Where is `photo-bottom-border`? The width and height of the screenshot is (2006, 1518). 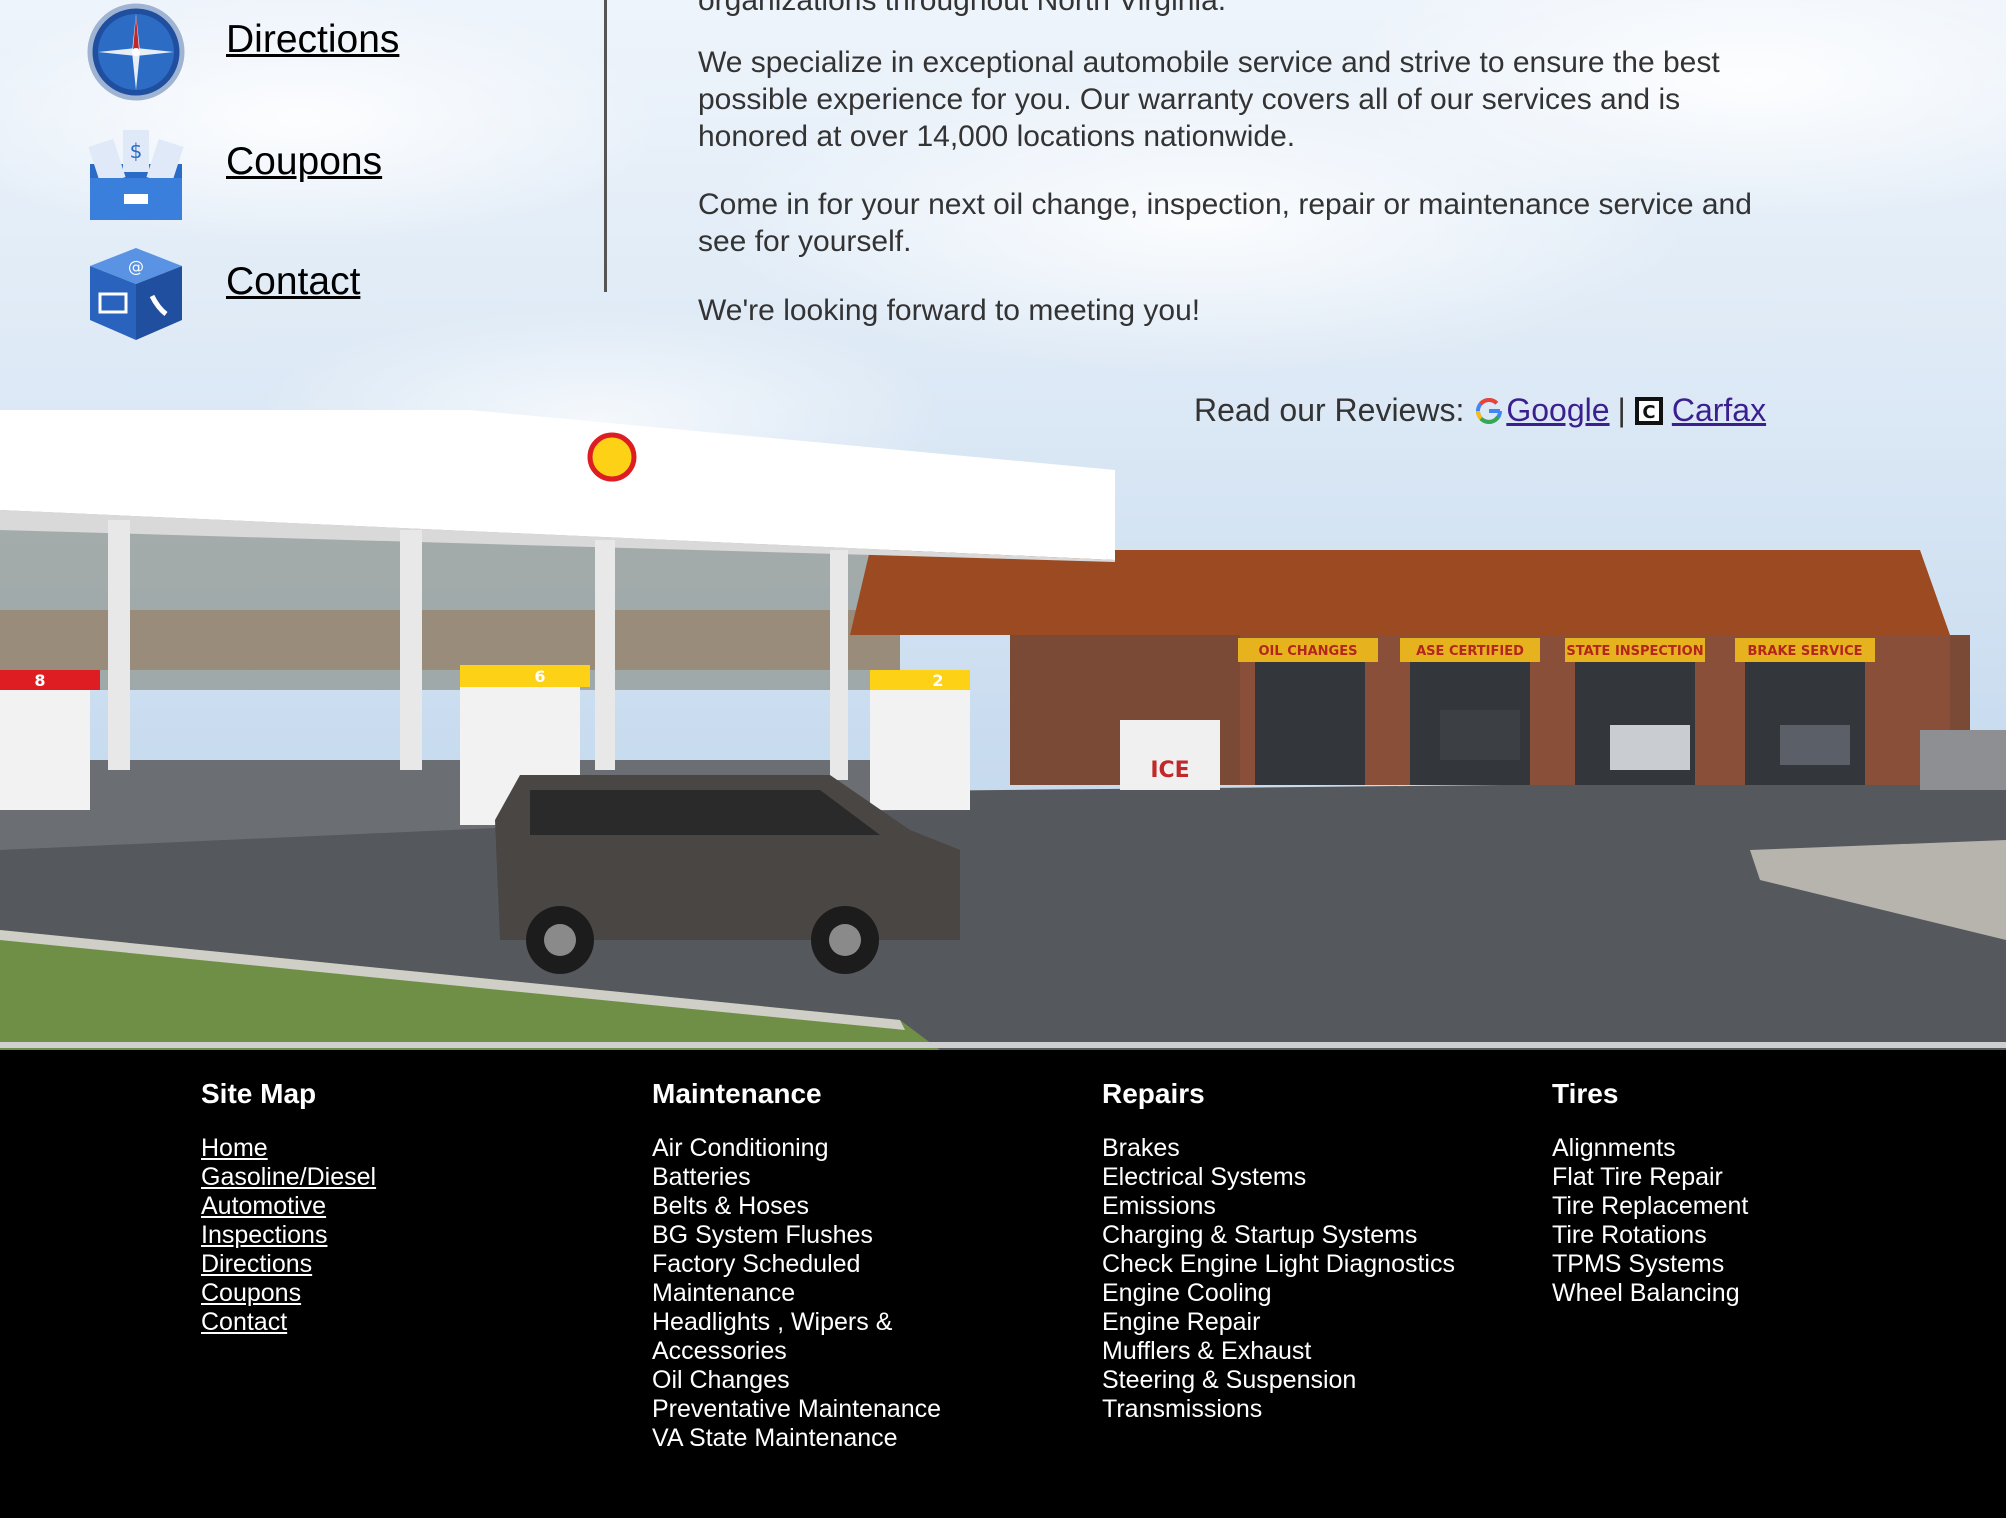 photo-bottom-border is located at coordinates (1003, 1045).